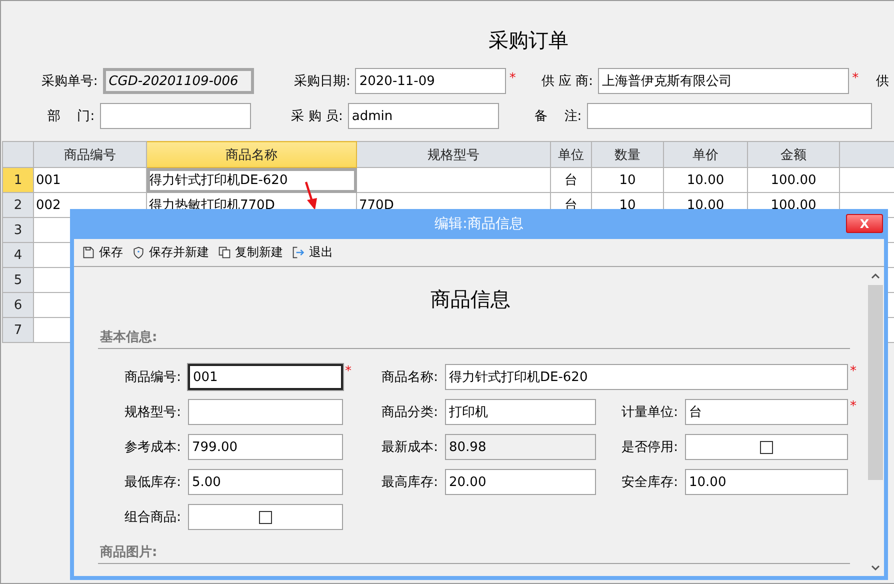 The height and width of the screenshot is (584, 894). I want to click on table-cell: 10, so click(628, 180).